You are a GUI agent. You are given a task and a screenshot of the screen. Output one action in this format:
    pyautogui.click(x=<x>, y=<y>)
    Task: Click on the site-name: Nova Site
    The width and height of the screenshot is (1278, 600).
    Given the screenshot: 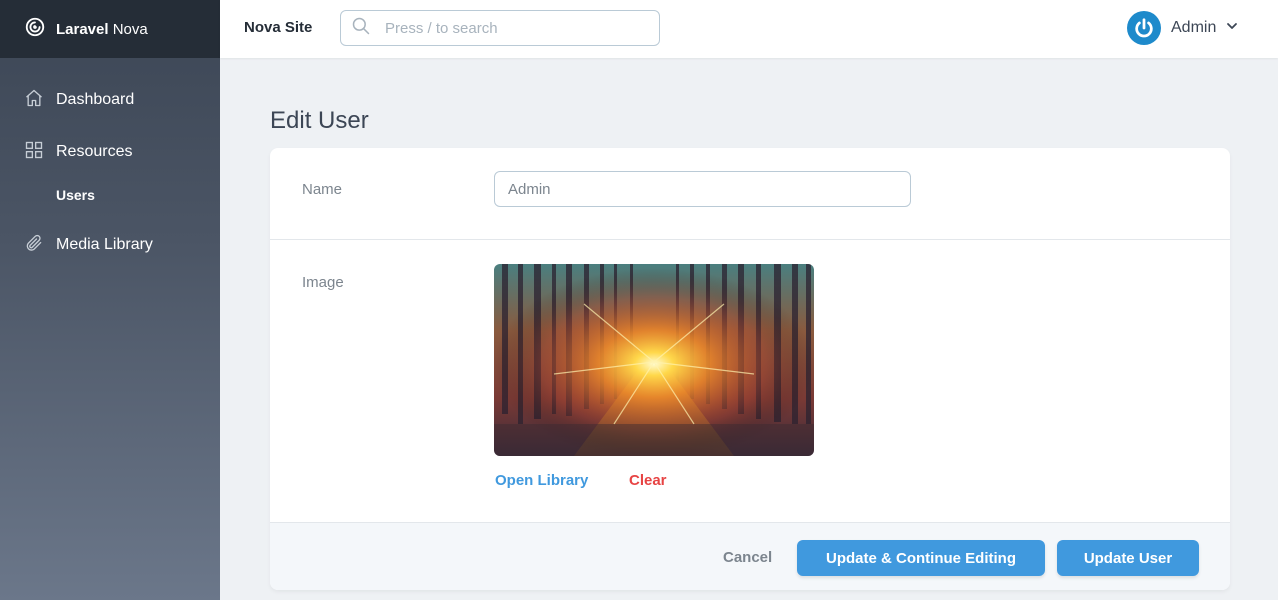 What is the action you would take?
    pyautogui.click(x=278, y=27)
    